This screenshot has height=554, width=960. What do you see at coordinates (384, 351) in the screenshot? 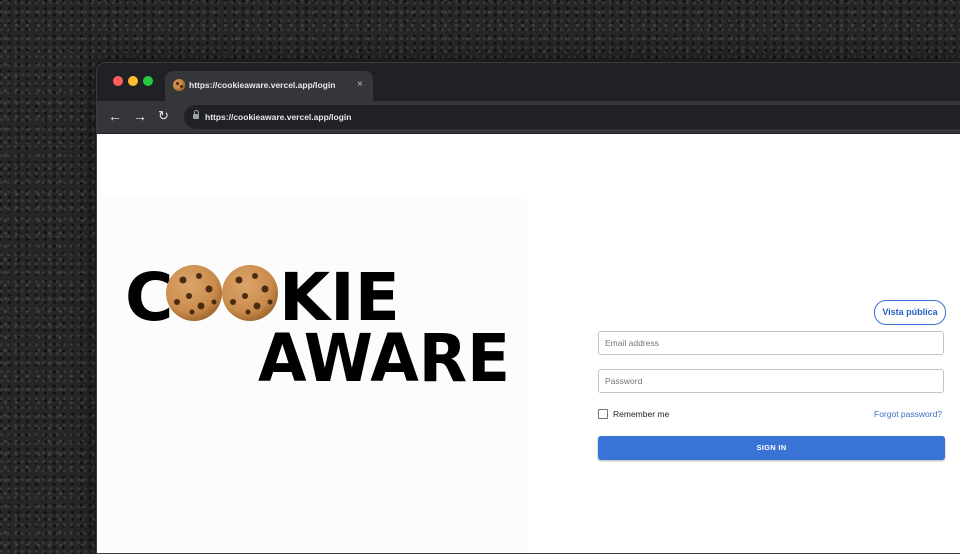
I see `logo-word-aware: AWARE` at bounding box center [384, 351].